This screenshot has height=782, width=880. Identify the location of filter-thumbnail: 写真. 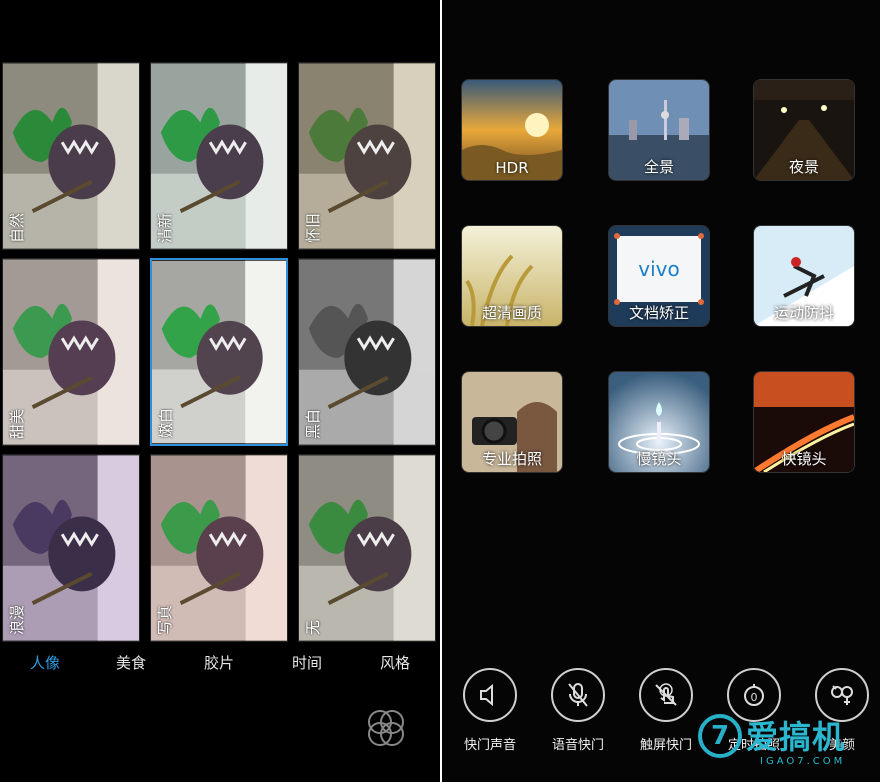
(219, 548).